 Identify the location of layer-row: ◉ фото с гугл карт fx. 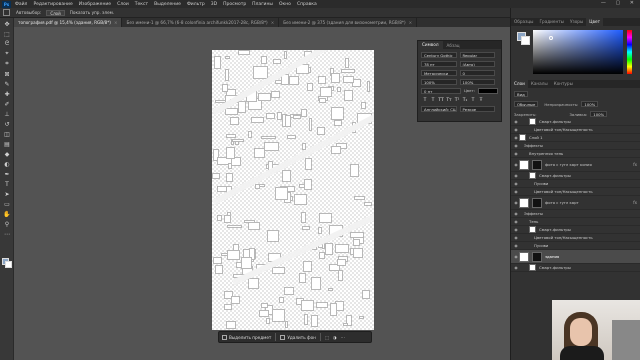
(575, 203).